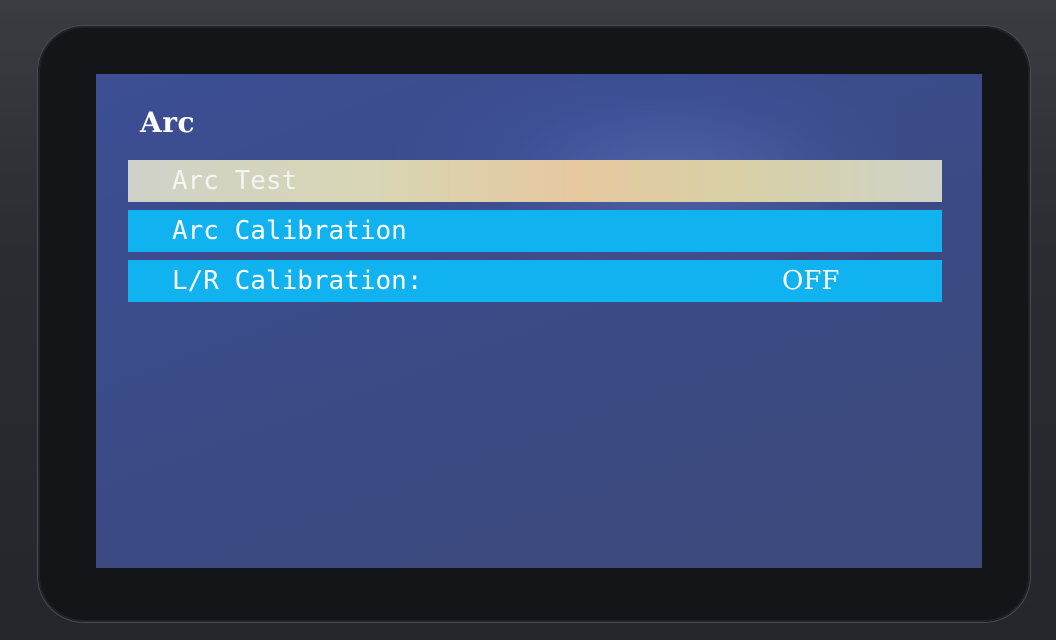 This screenshot has height=640, width=1056. I want to click on menu-item-label: Arc Calibration, so click(289, 231).